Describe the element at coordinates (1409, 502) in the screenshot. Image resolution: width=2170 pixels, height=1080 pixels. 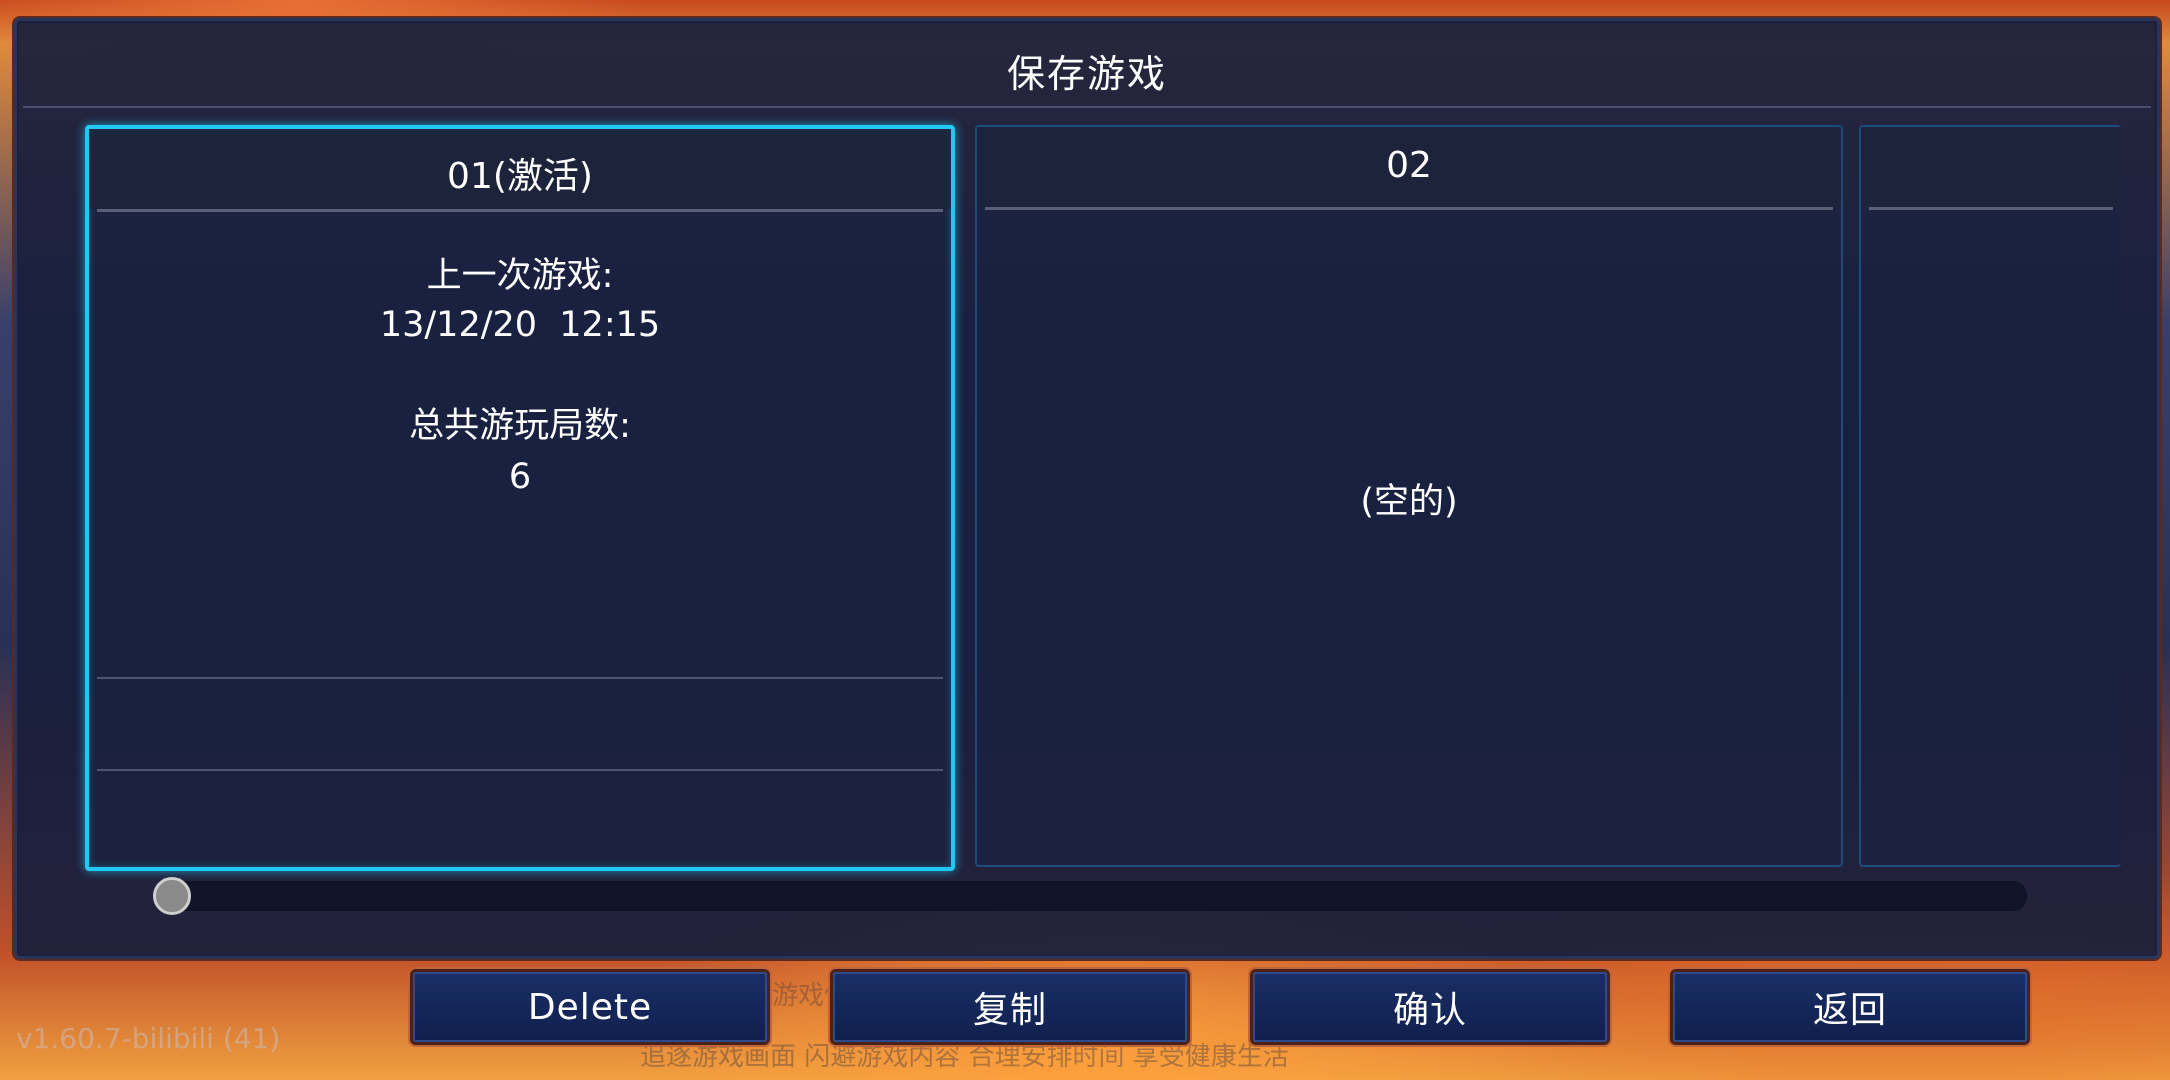
I see `empty-slot-label: (空的)` at that location.